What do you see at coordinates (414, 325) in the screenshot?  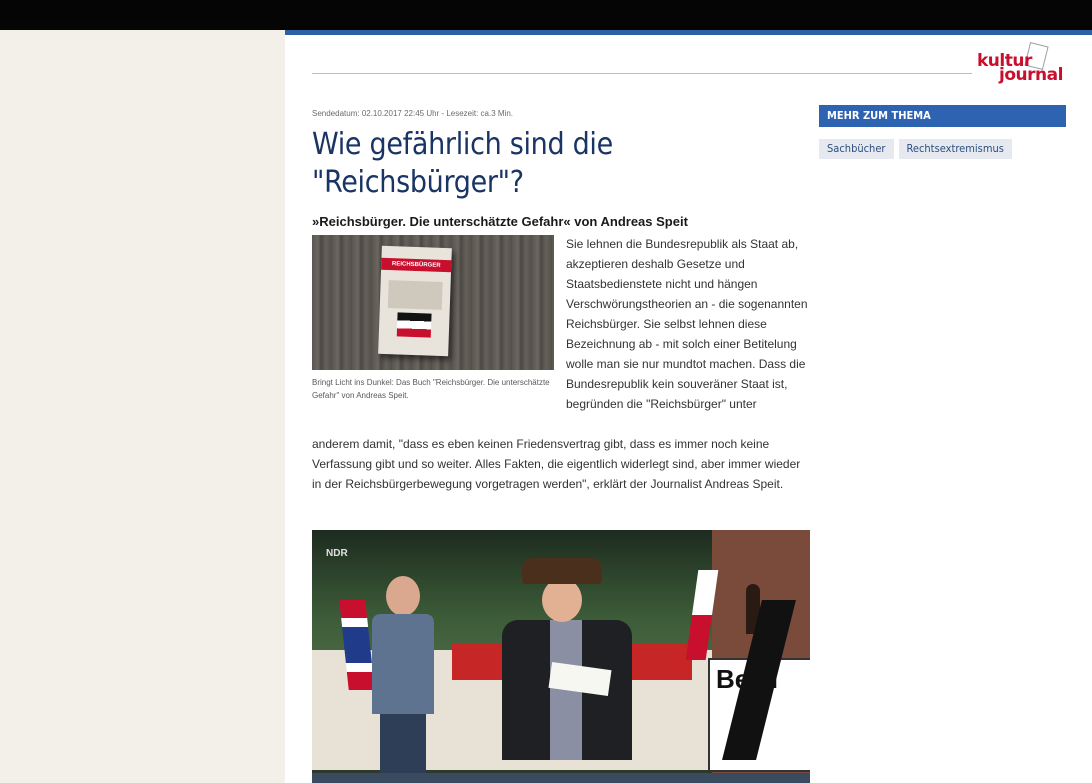 I see `book-flag` at bounding box center [414, 325].